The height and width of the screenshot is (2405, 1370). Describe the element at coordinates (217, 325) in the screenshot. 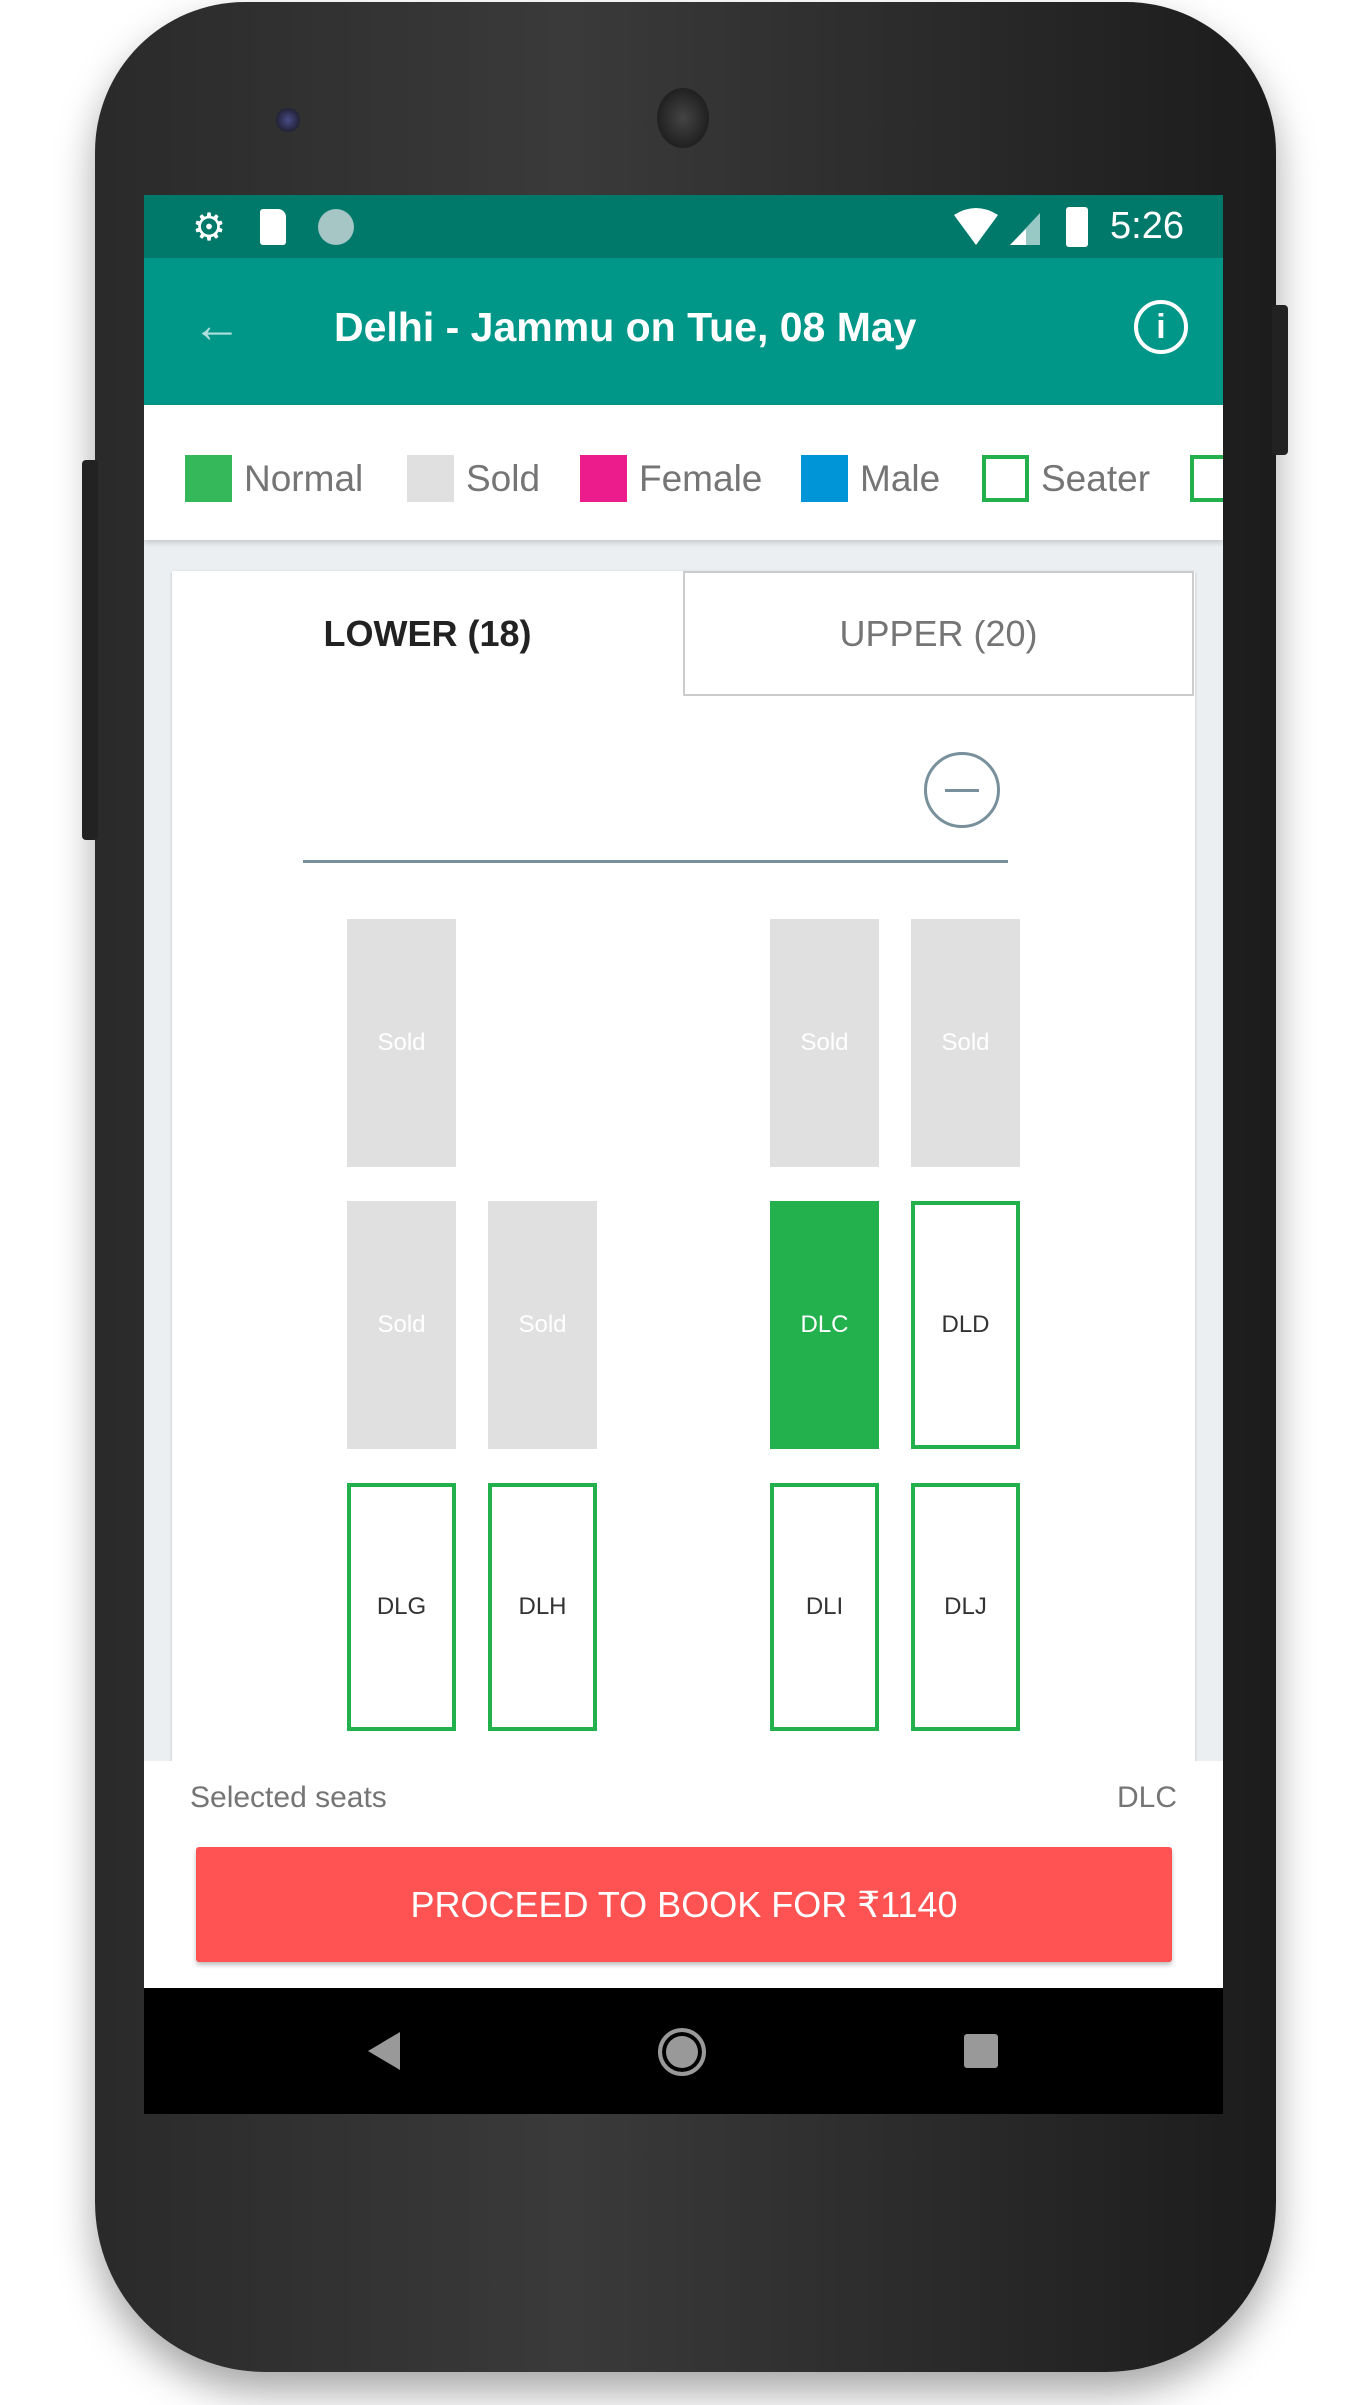

I see `back-arrow-icon: ←` at that location.